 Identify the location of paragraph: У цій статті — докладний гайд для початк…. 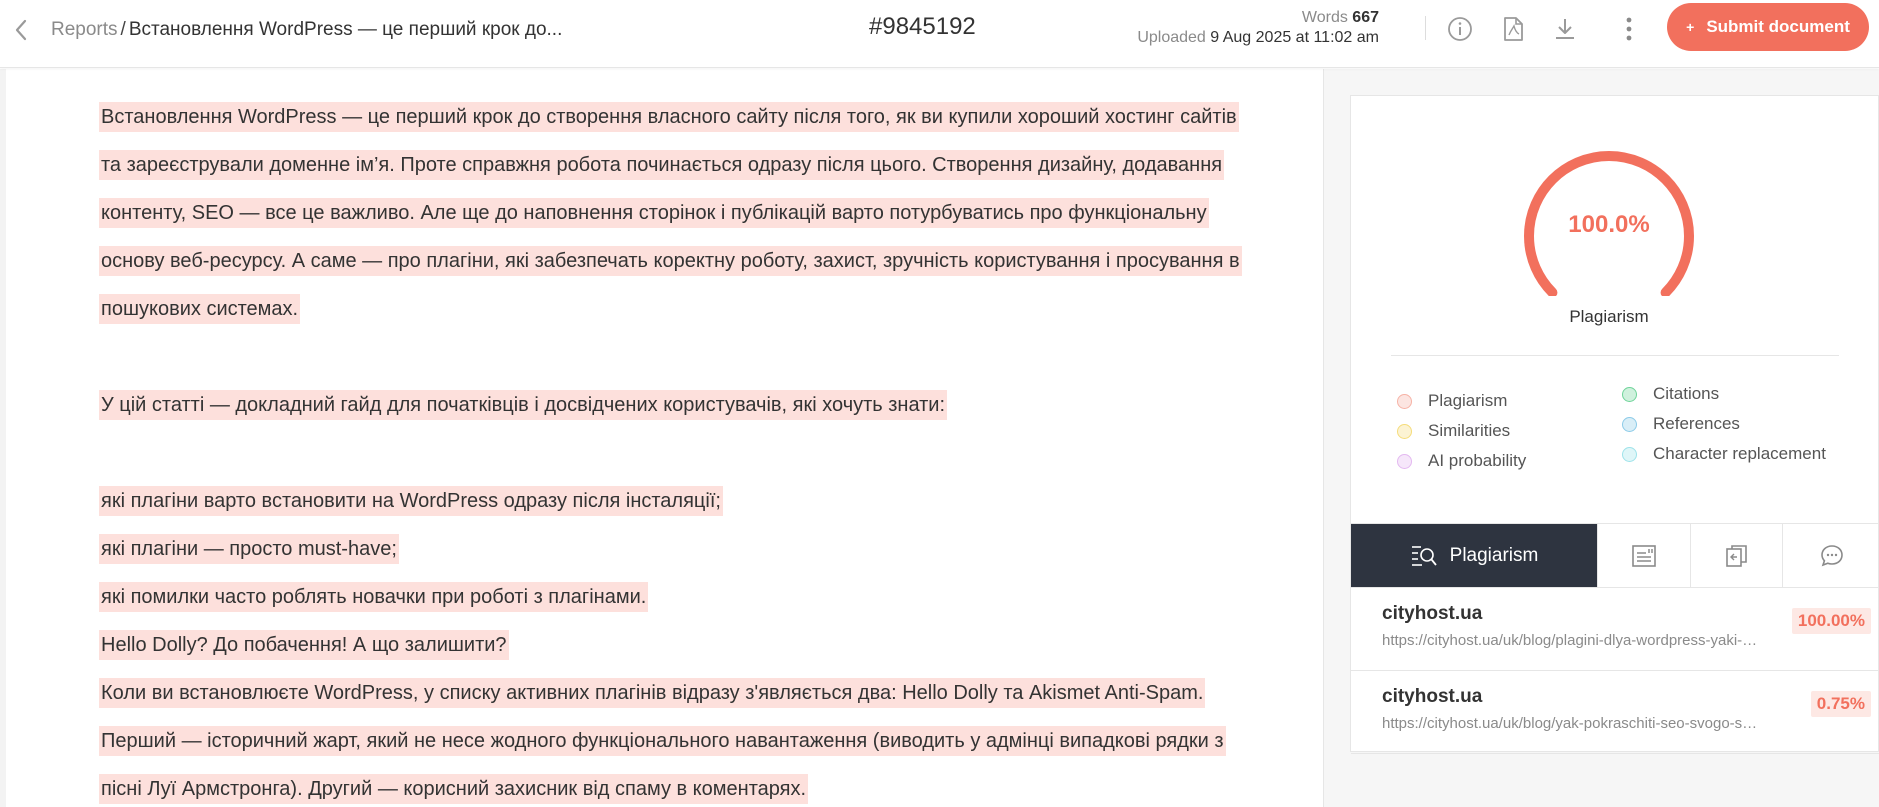
(674, 405).